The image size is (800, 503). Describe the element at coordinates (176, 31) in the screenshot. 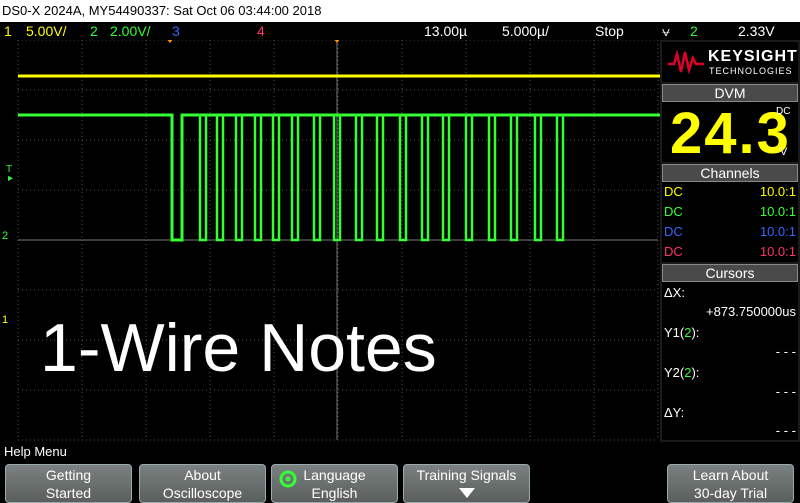

I see `ch3-number: 3` at that location.